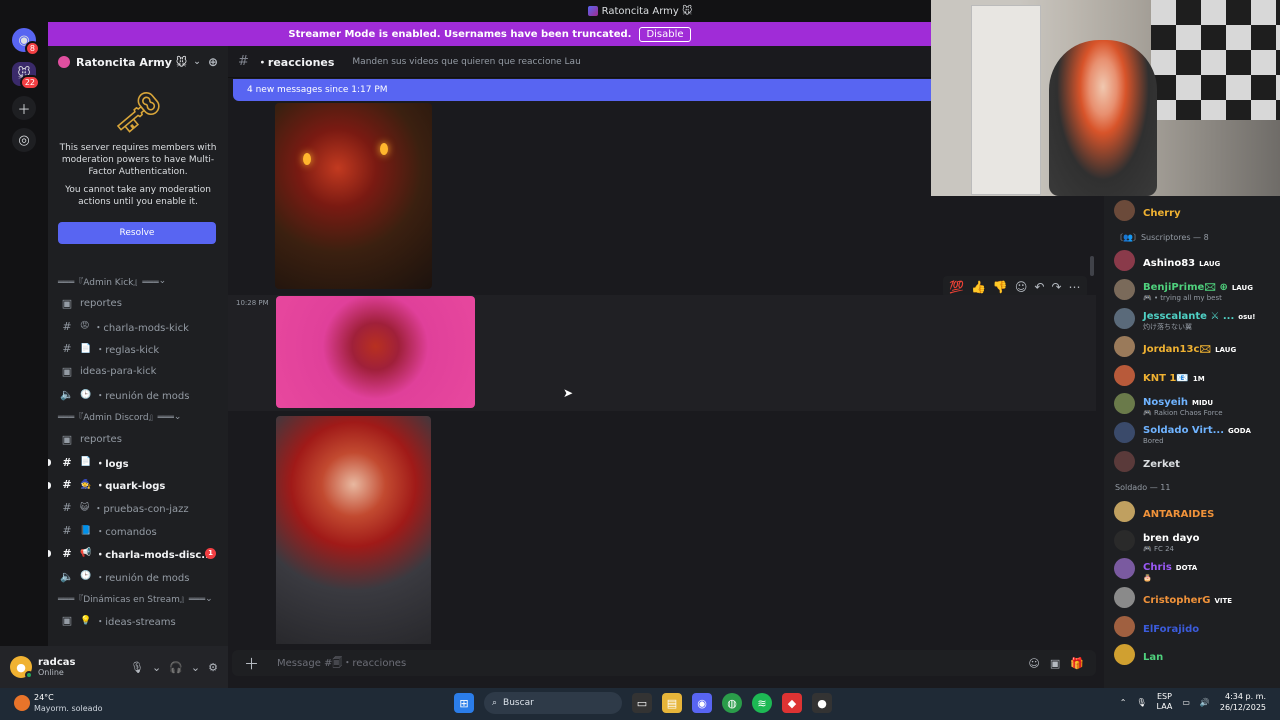 The width and height of the screenshot is (1280, 720). I want to click on member-item: ElForajido, so click(1192, 626).